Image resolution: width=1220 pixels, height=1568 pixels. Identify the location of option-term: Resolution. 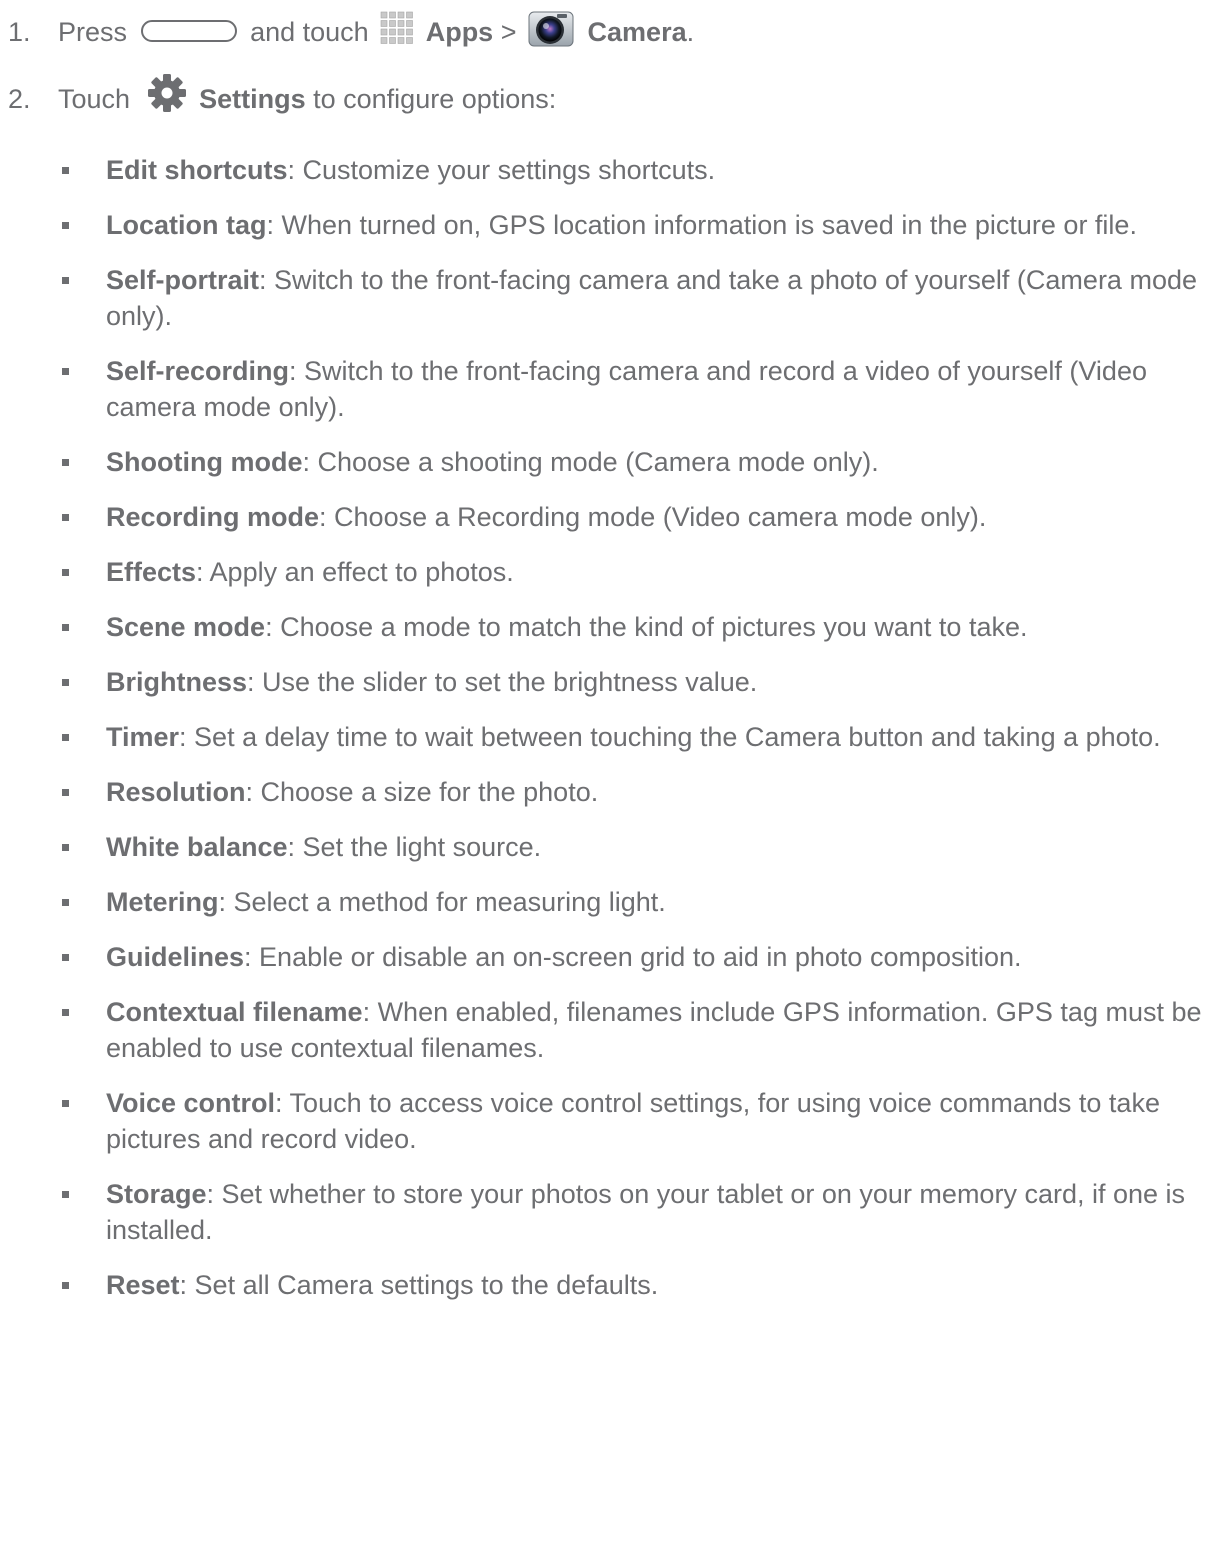
(176, 792).